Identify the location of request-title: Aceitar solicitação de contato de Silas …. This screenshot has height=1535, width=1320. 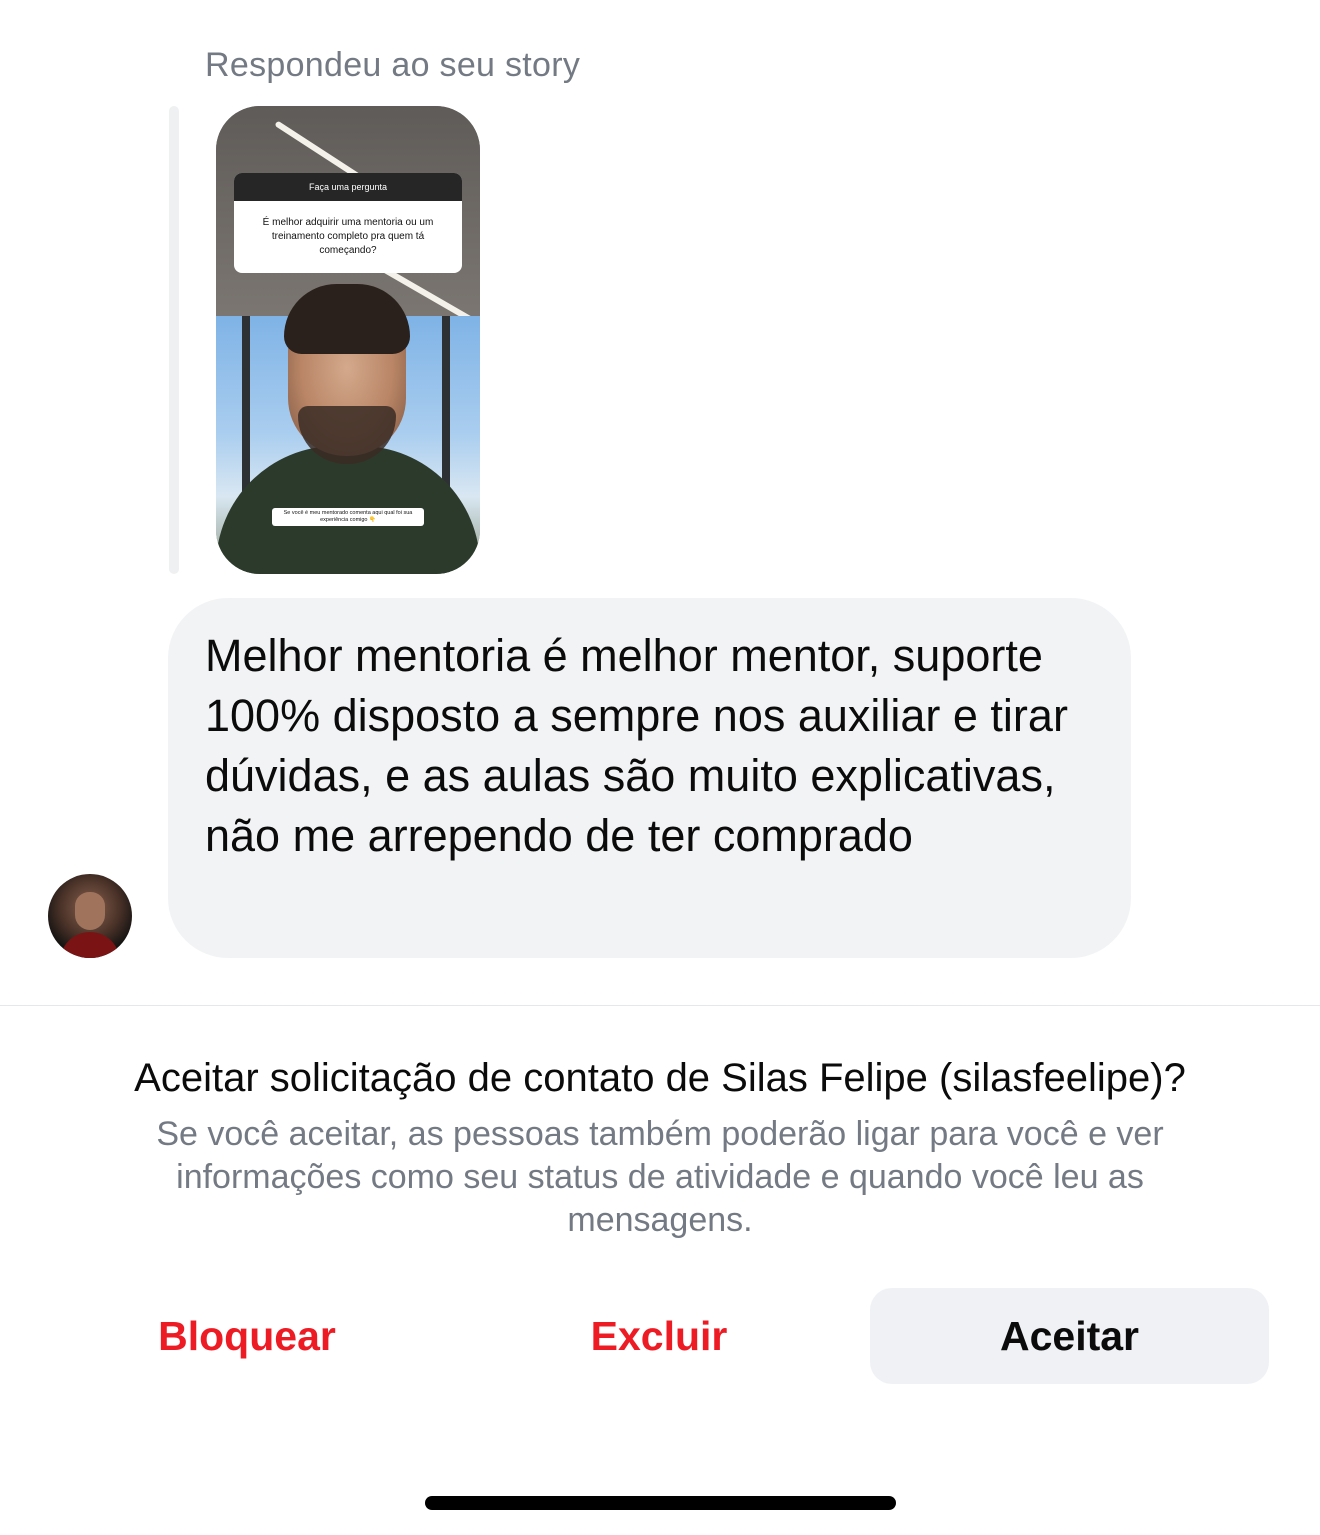
(660, 1078).